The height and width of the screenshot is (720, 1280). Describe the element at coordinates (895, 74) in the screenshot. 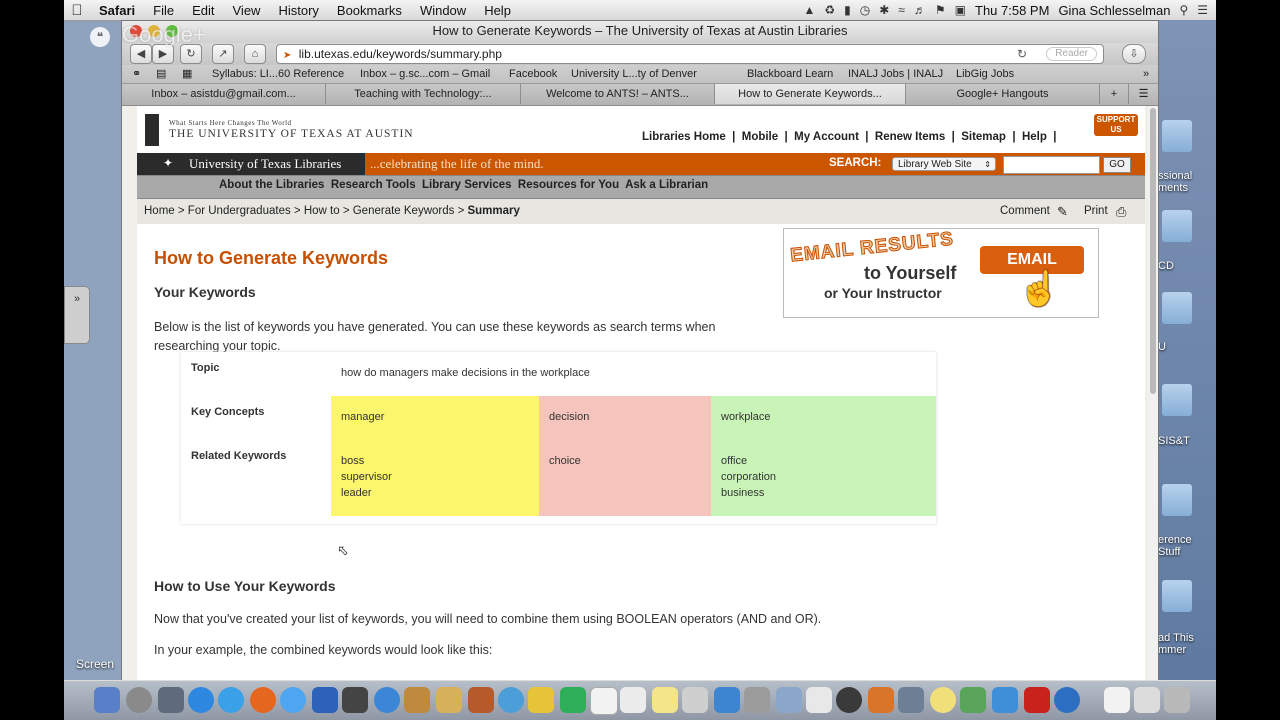

I see `bookmark-inalj: INALJ Jobs | INALJ` at that location.